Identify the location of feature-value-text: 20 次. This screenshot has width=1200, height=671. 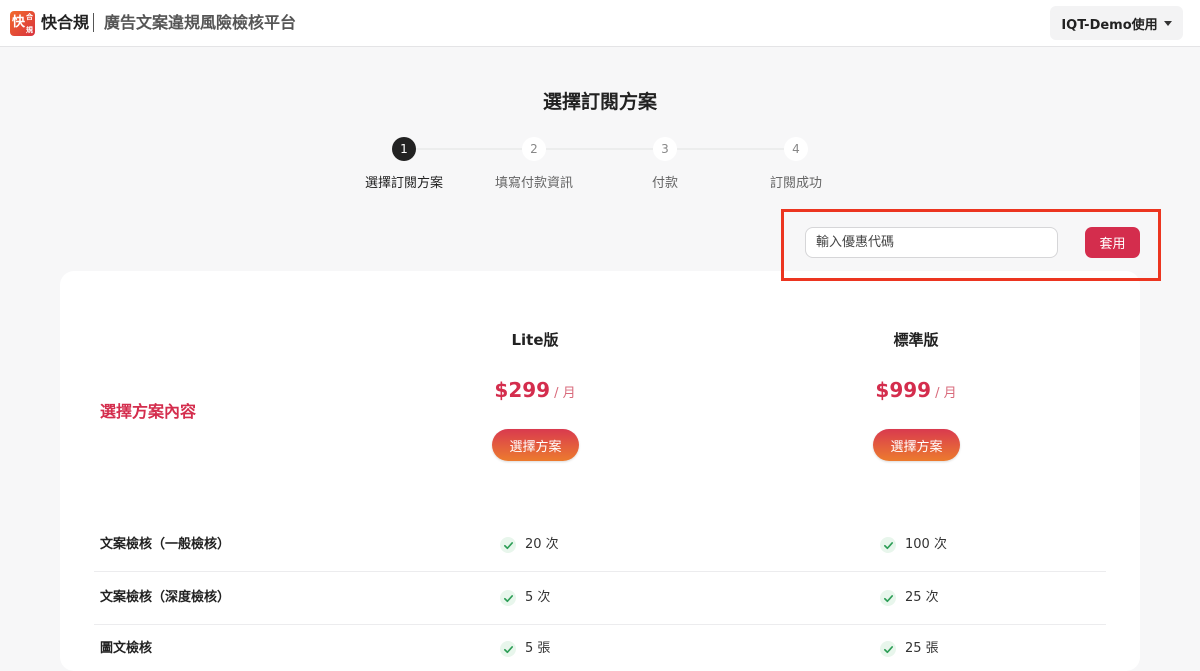
(542, 544).